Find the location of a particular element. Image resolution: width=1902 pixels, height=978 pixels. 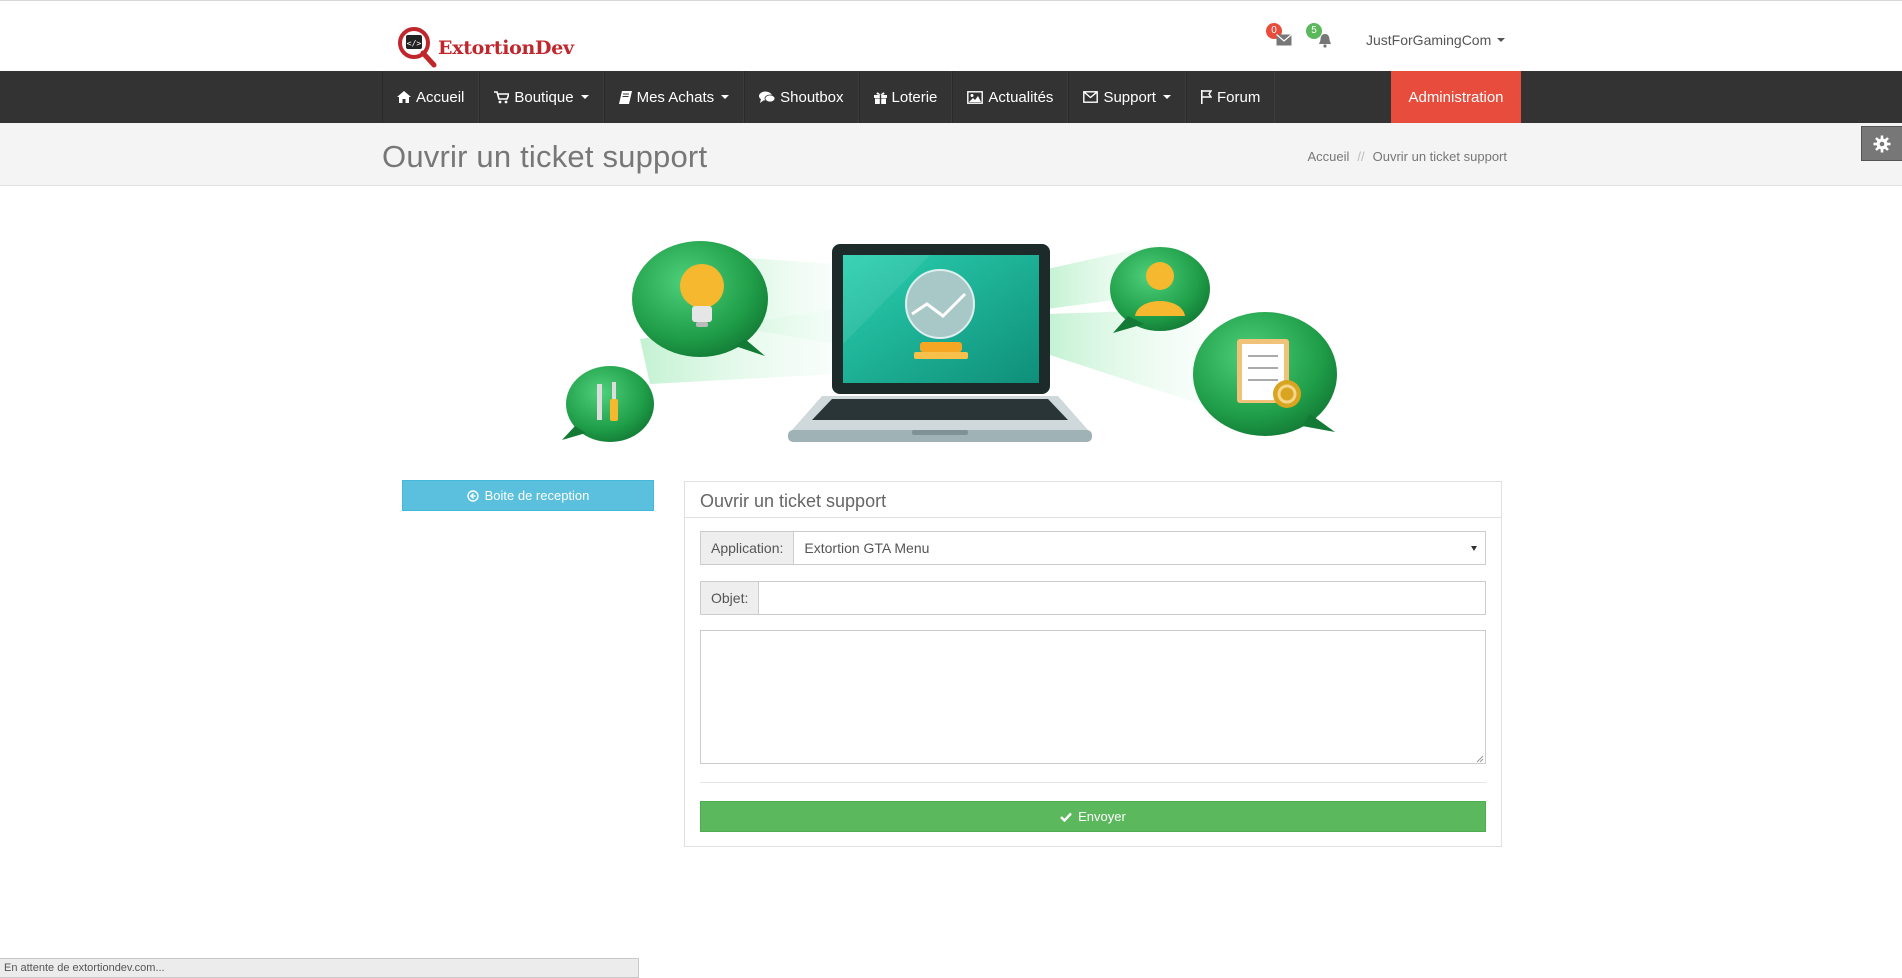

nav-item-shoutbox: Shoutbox is located at coordinates (801, 97).